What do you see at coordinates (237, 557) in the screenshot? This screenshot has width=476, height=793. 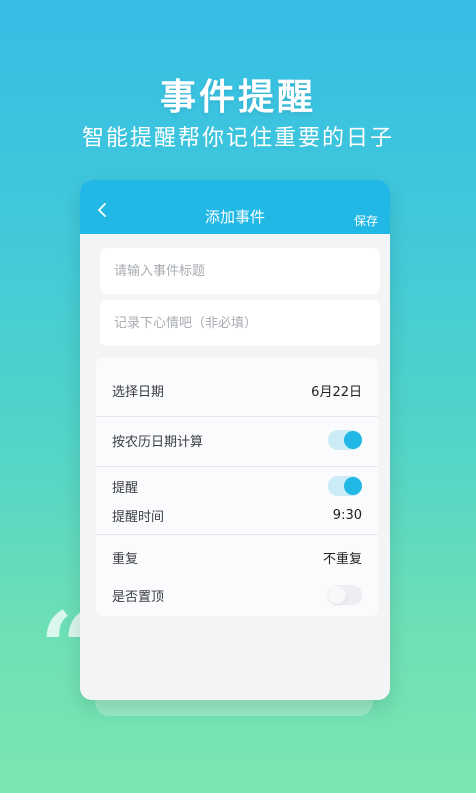 I see `repeat-row: 重复 不重复` at bounding box center [237, 557].